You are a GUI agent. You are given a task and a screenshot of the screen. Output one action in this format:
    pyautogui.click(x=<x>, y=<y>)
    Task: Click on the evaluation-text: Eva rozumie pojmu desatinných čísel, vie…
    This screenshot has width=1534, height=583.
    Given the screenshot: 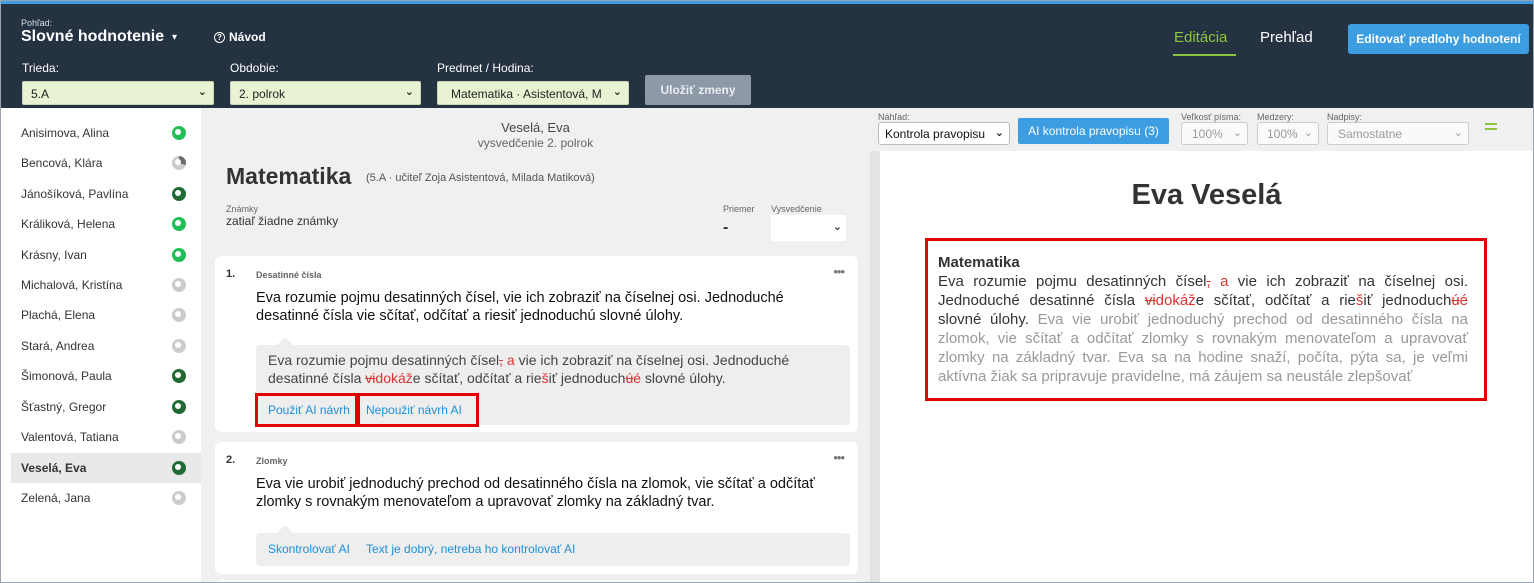 What is the action you would take?
    pyautogui.click(x=551, y=307)
    